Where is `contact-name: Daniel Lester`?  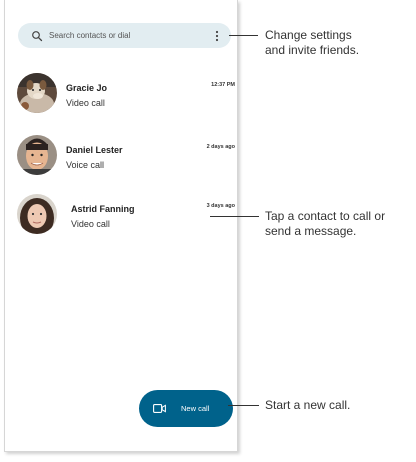
contact-name: Daniel Lester is located at coordinates (94, 150).